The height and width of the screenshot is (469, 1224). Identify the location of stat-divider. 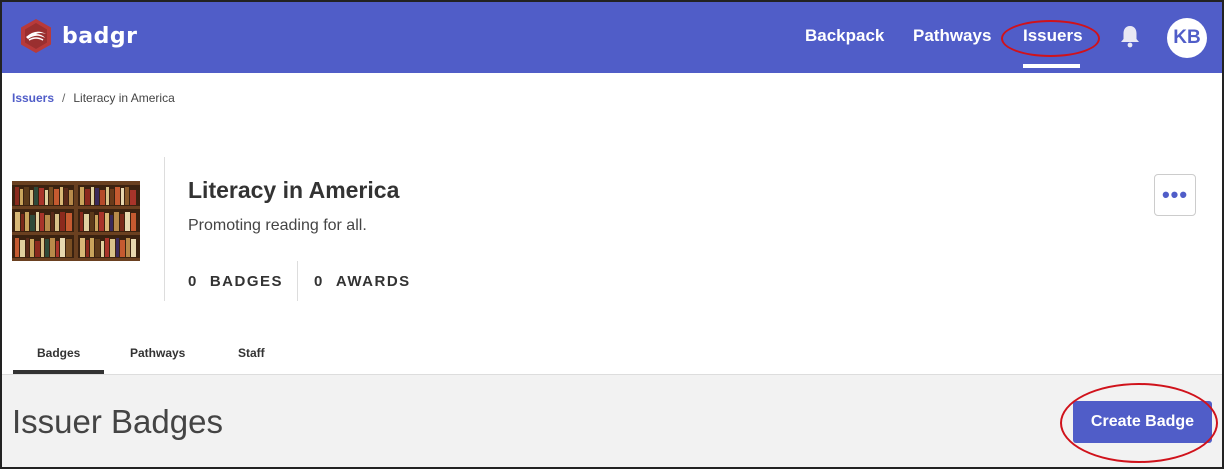
(297, 281).